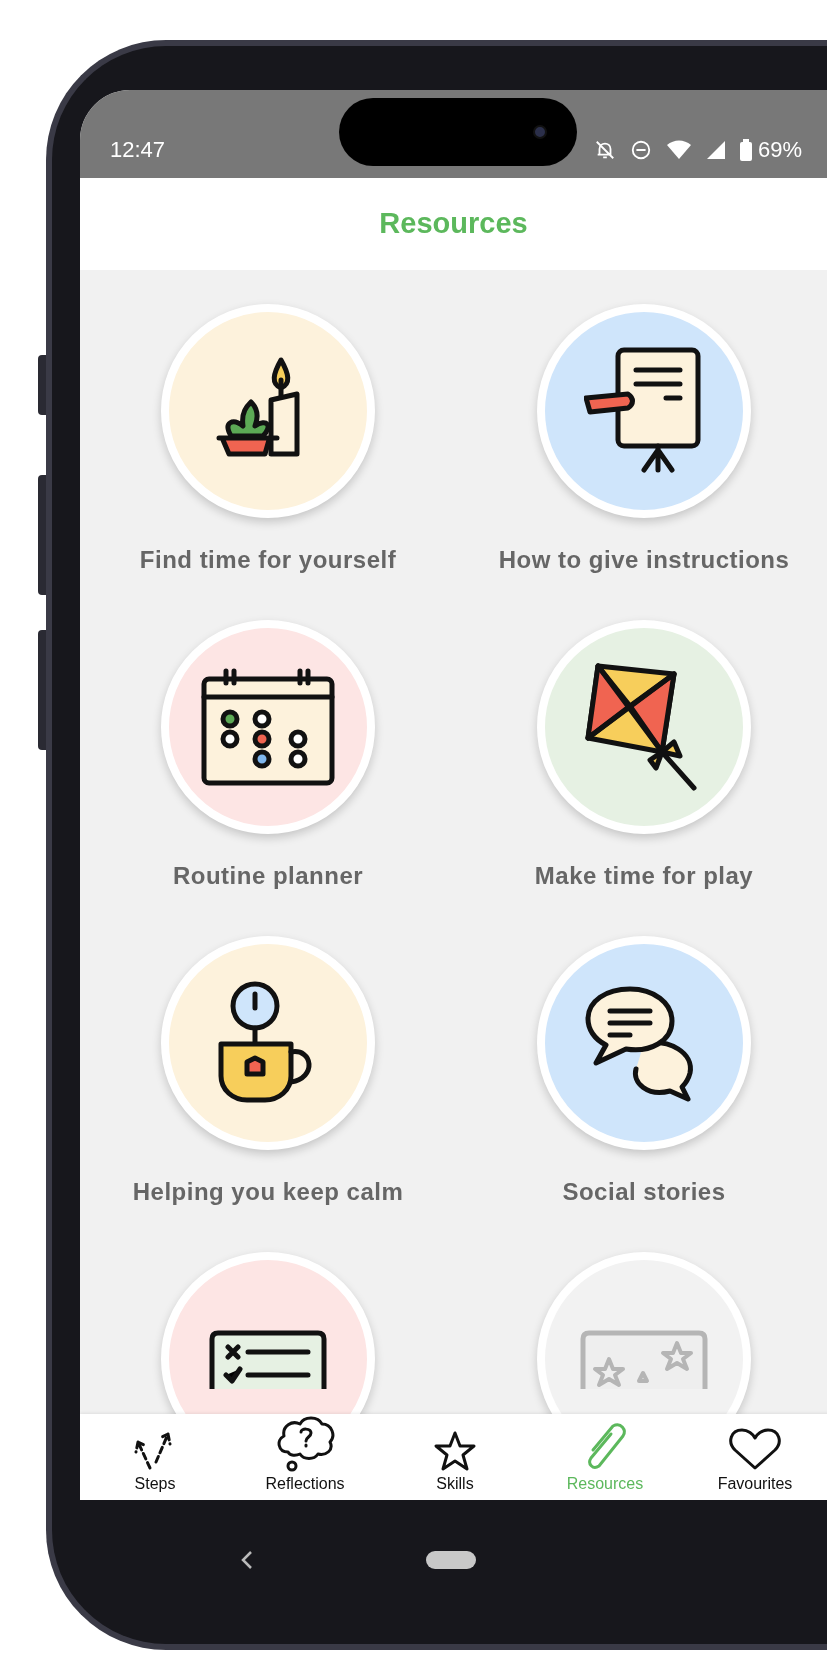 The width and height of the screenshot is (827, 1662). Describe the element at coordinates (644, 560) in the screenshot. I see `resource-label: How to give instructions` at that location.